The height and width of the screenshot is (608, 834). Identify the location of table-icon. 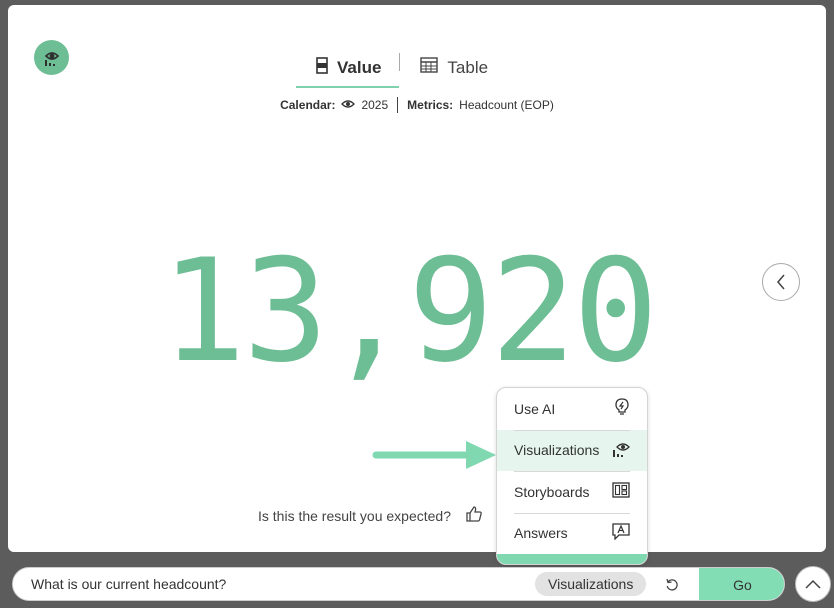
(429, 67).